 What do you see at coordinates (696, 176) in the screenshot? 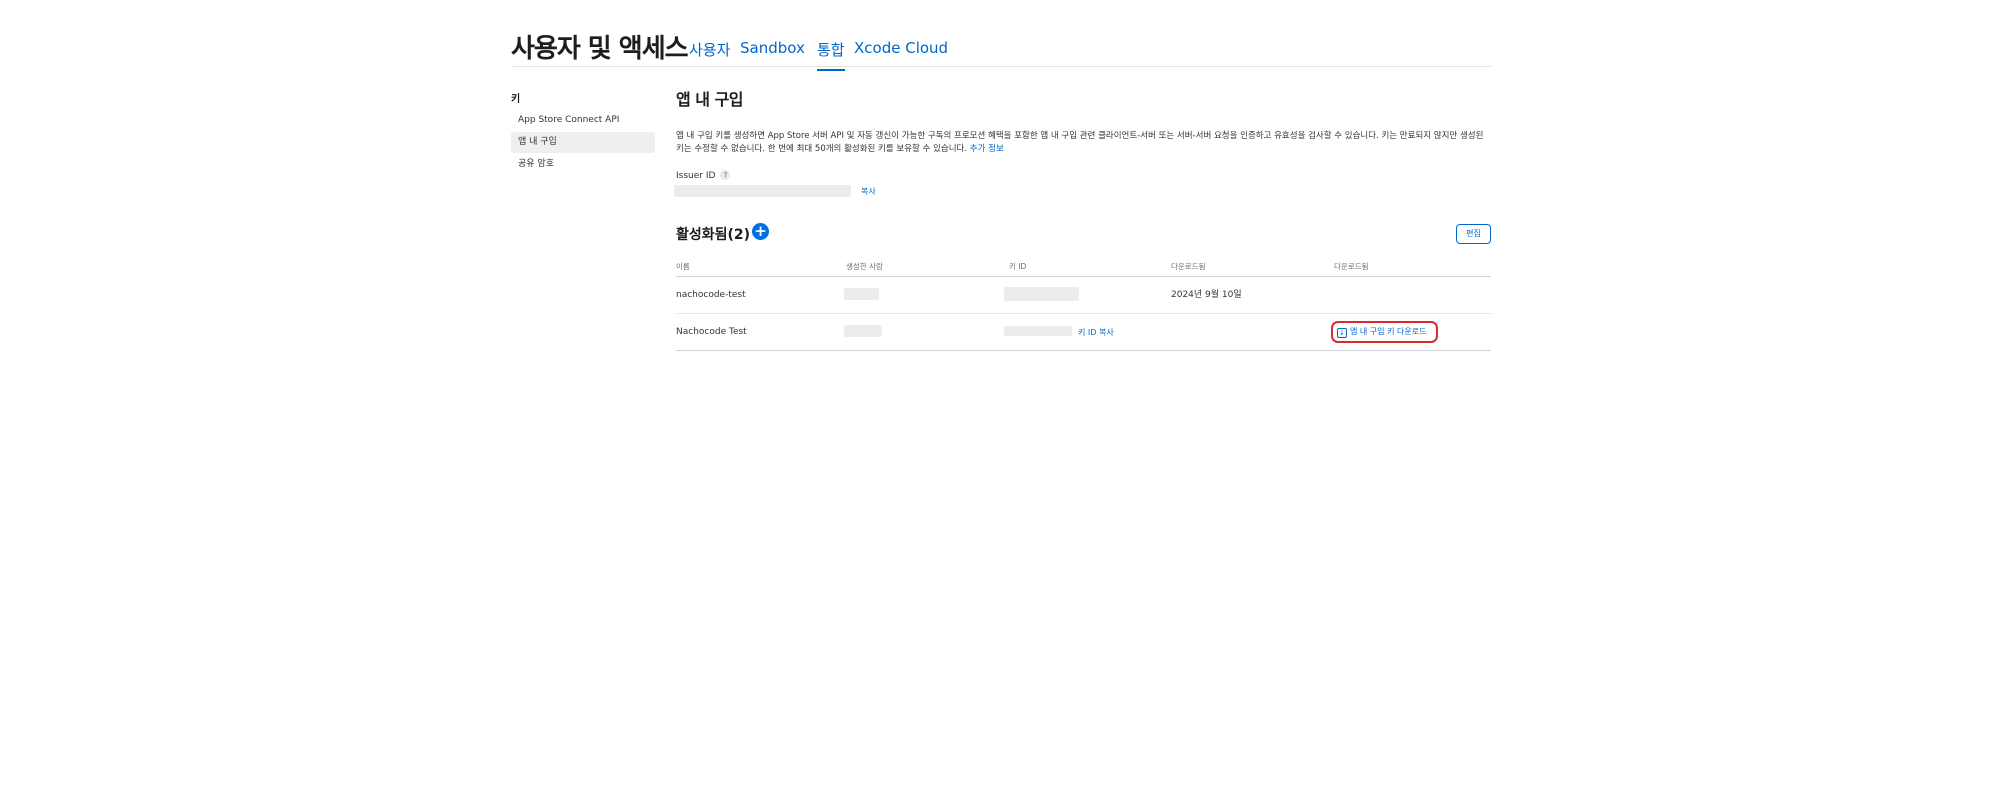
I see `issuer-id-text: Issuer ID` at bounding box center [696, 176].